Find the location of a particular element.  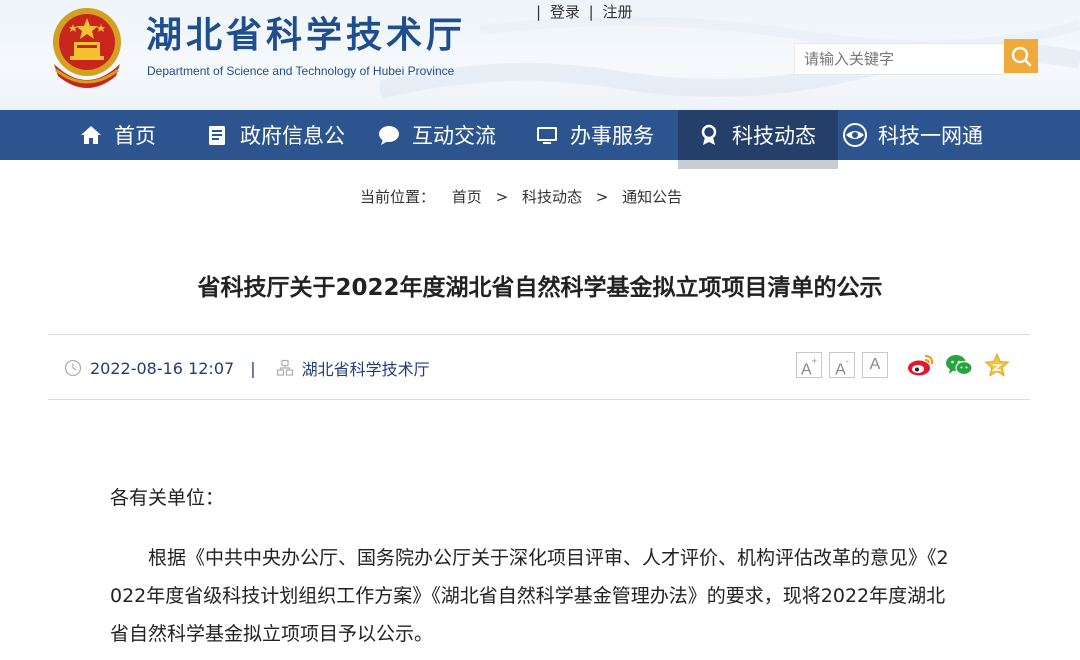

wechat-share-button is located at coordinates (959, 365).